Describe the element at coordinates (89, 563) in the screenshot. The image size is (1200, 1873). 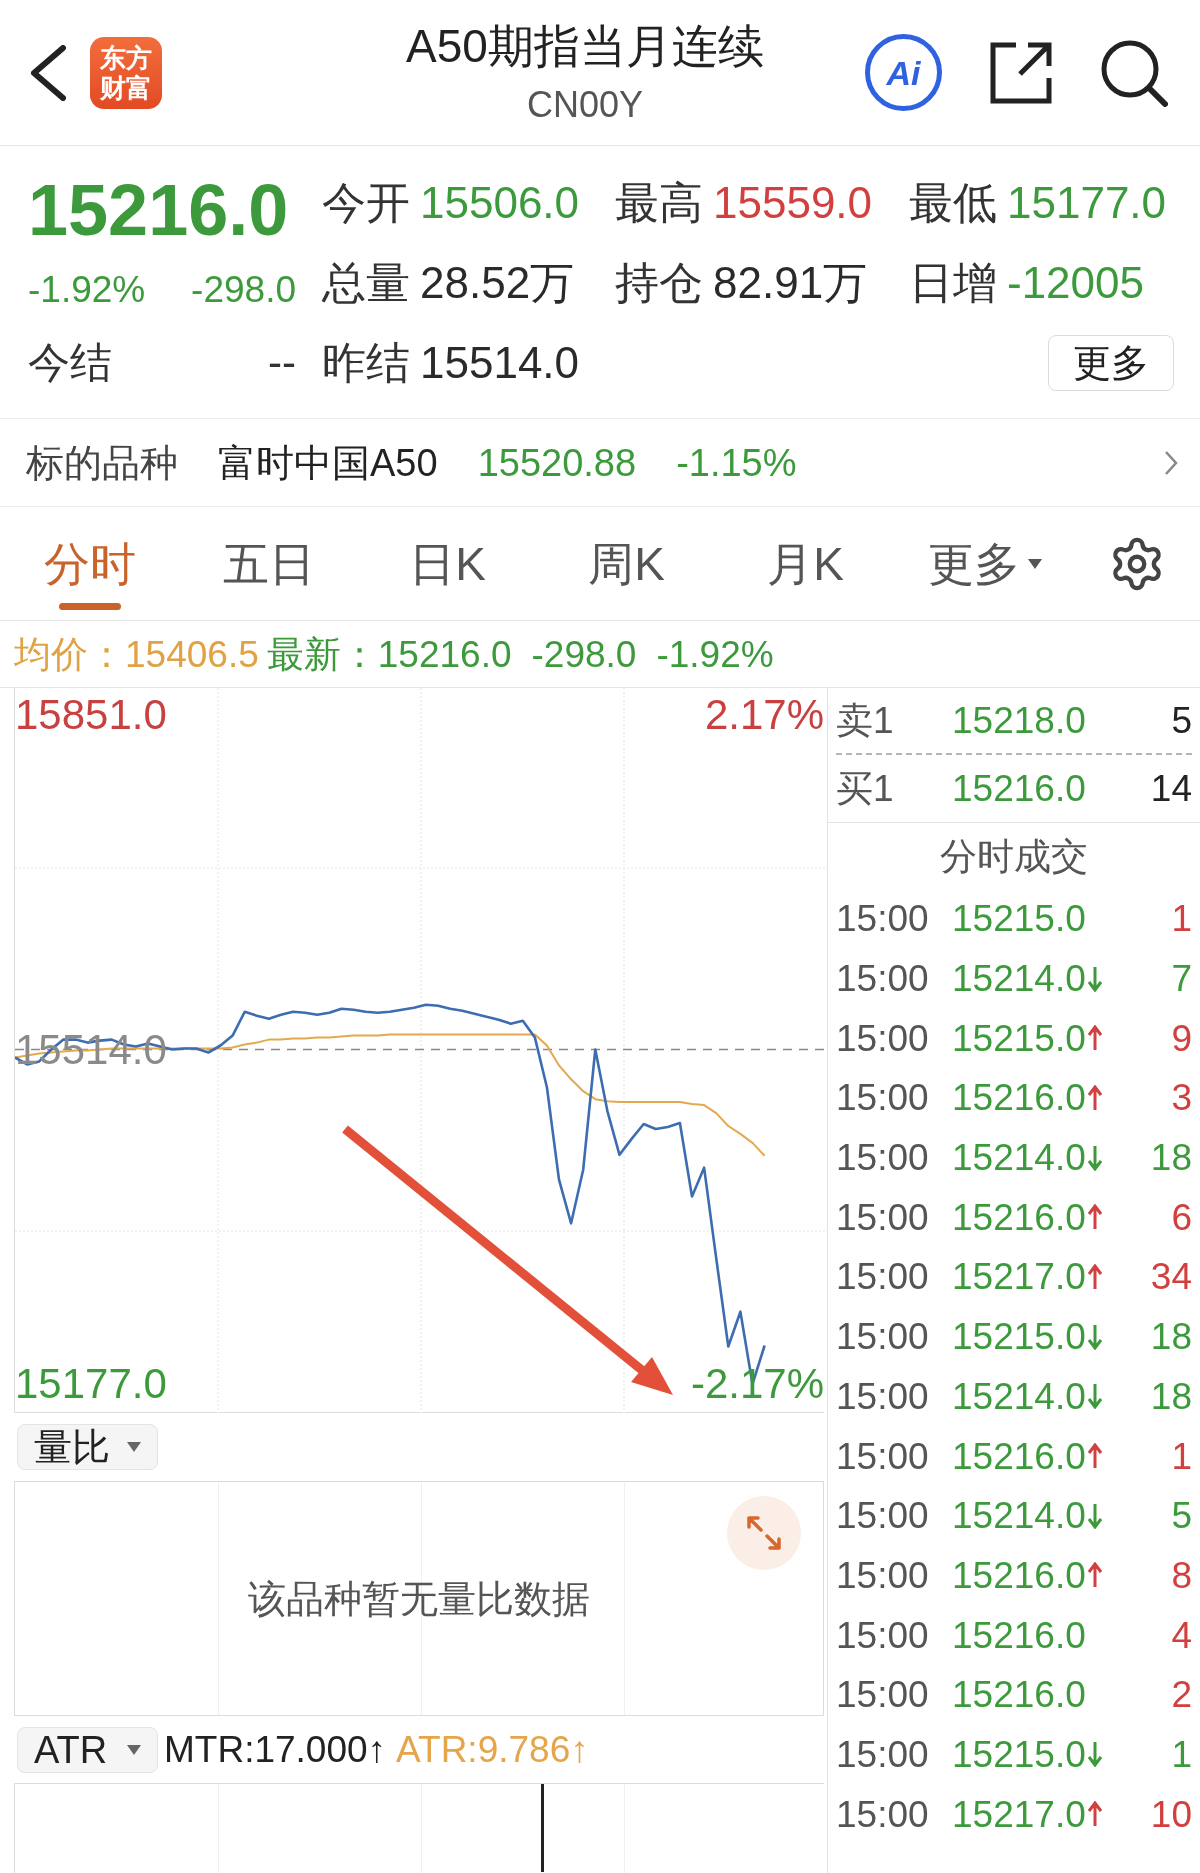
I see `chart-tab: 分时` at that location.